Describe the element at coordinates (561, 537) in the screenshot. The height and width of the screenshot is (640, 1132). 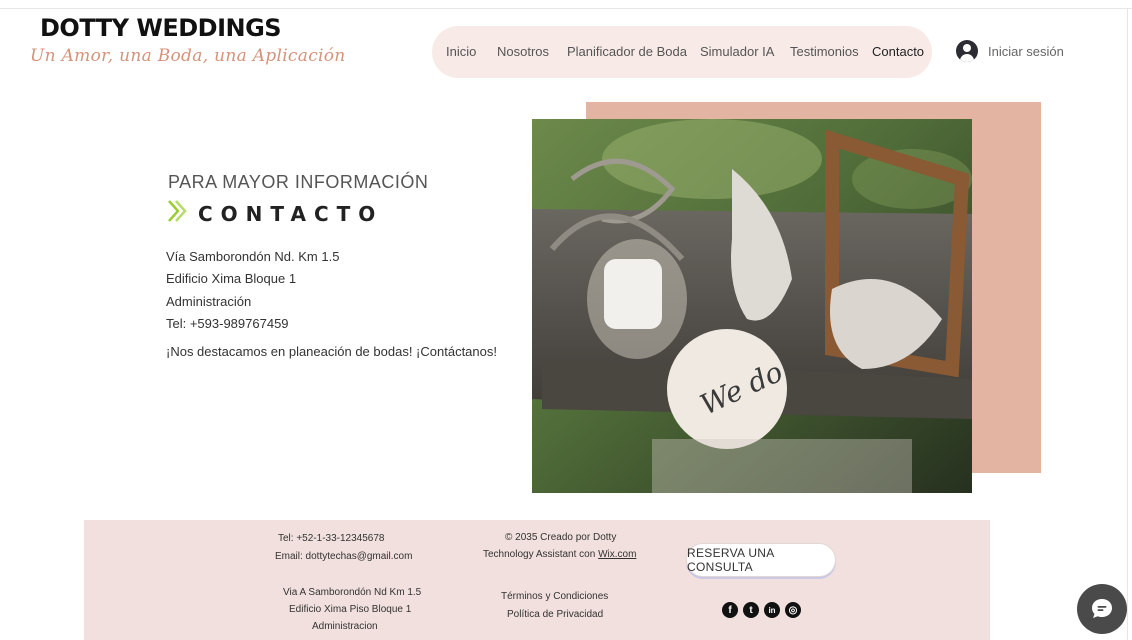
I see `footer-copyright: © 2035 Creado por Dotty` at that location.